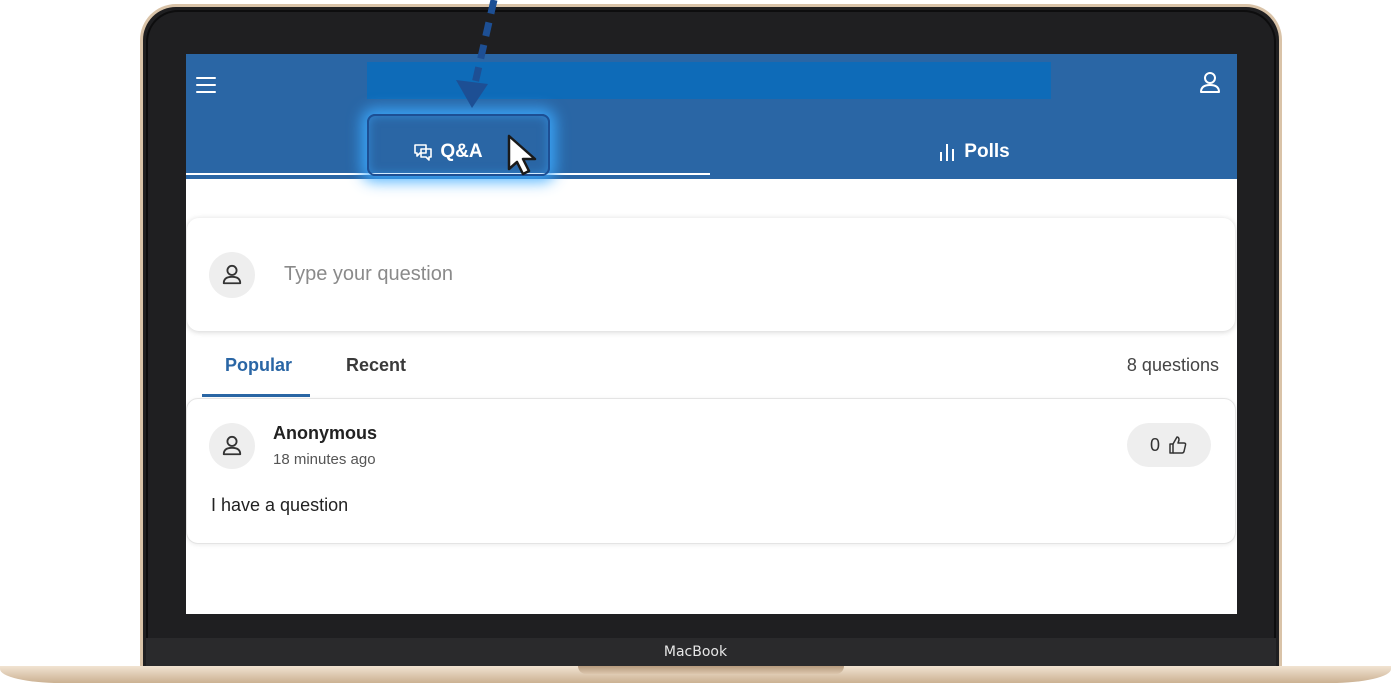  I want to click on user-profile-icon, so click(1210, 83).